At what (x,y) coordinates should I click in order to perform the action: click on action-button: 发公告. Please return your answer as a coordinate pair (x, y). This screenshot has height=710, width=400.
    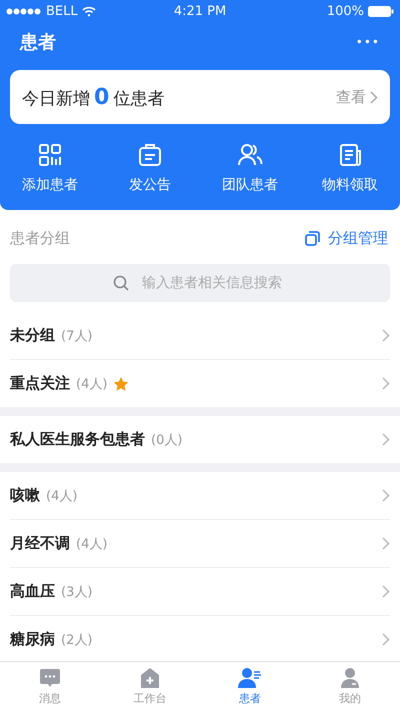
    Looking at the image, I should click on (150, 168).